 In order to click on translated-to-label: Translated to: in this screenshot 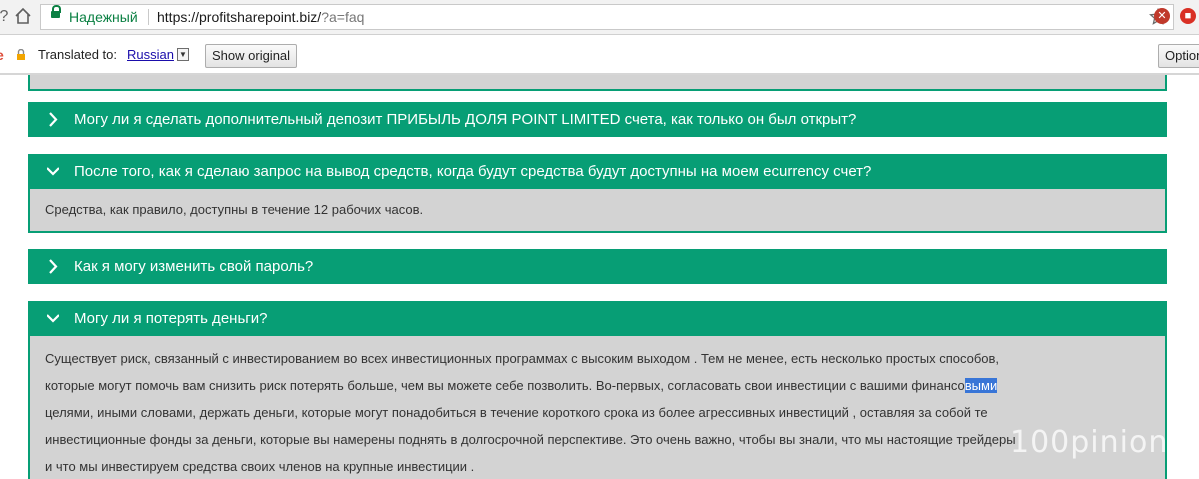, I will do `click(78, 54)`.